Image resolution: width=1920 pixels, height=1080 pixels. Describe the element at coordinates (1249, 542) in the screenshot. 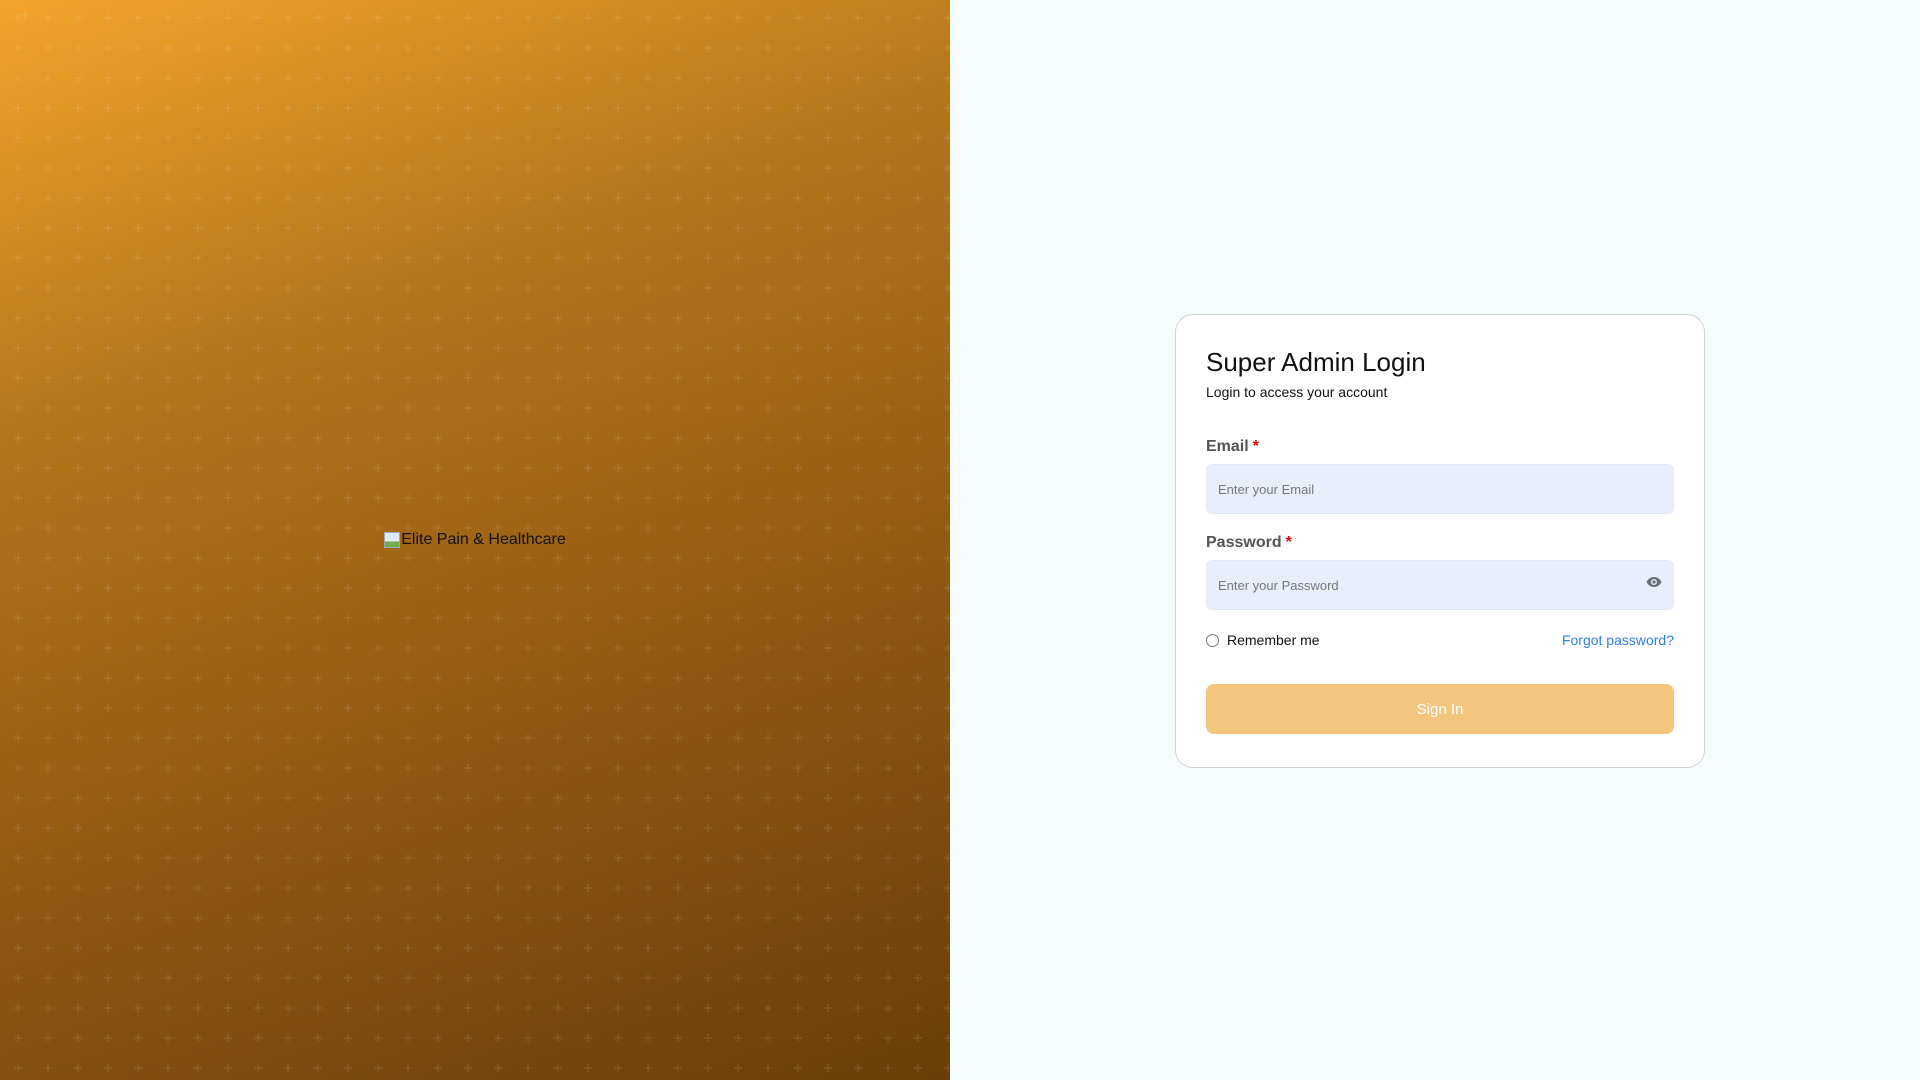

I see `password-label: Password *` at that location.